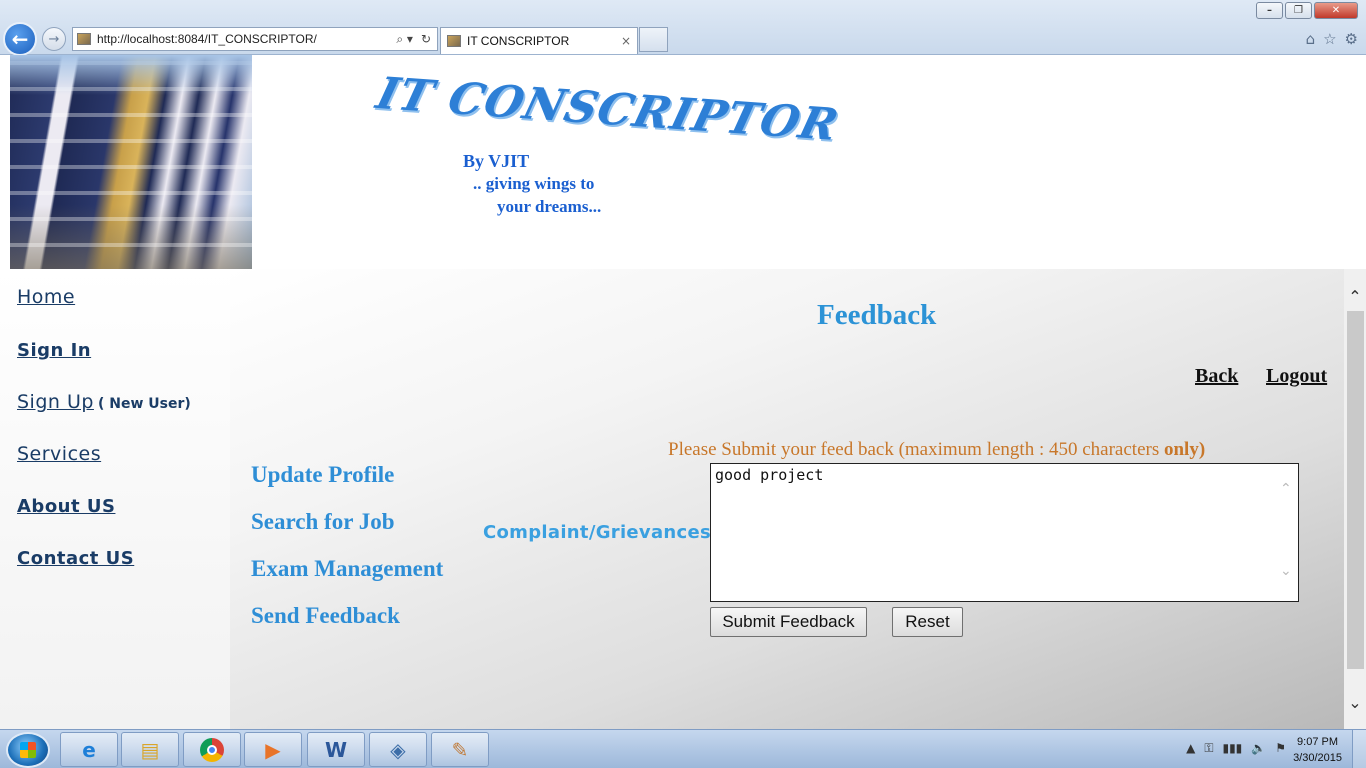 Image resolution: width=1366 pixels, height=768 pixels. What do you see at coordinates (1298, 10) in the screenshot?
I see `restore-button: ❐` at bounding box center [1298, 10].